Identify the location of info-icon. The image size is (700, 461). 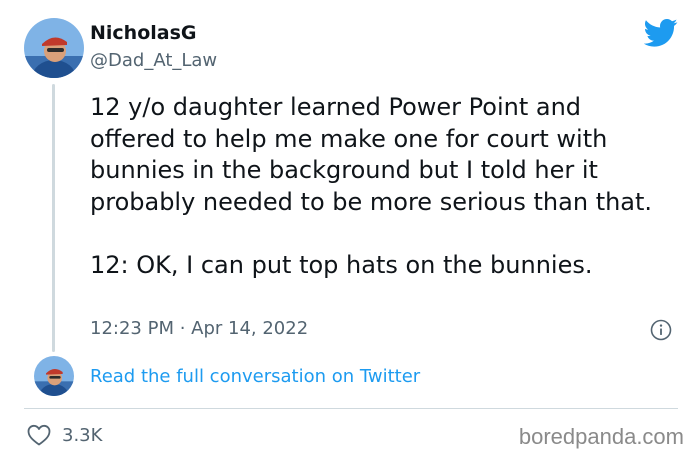
(661, 330).